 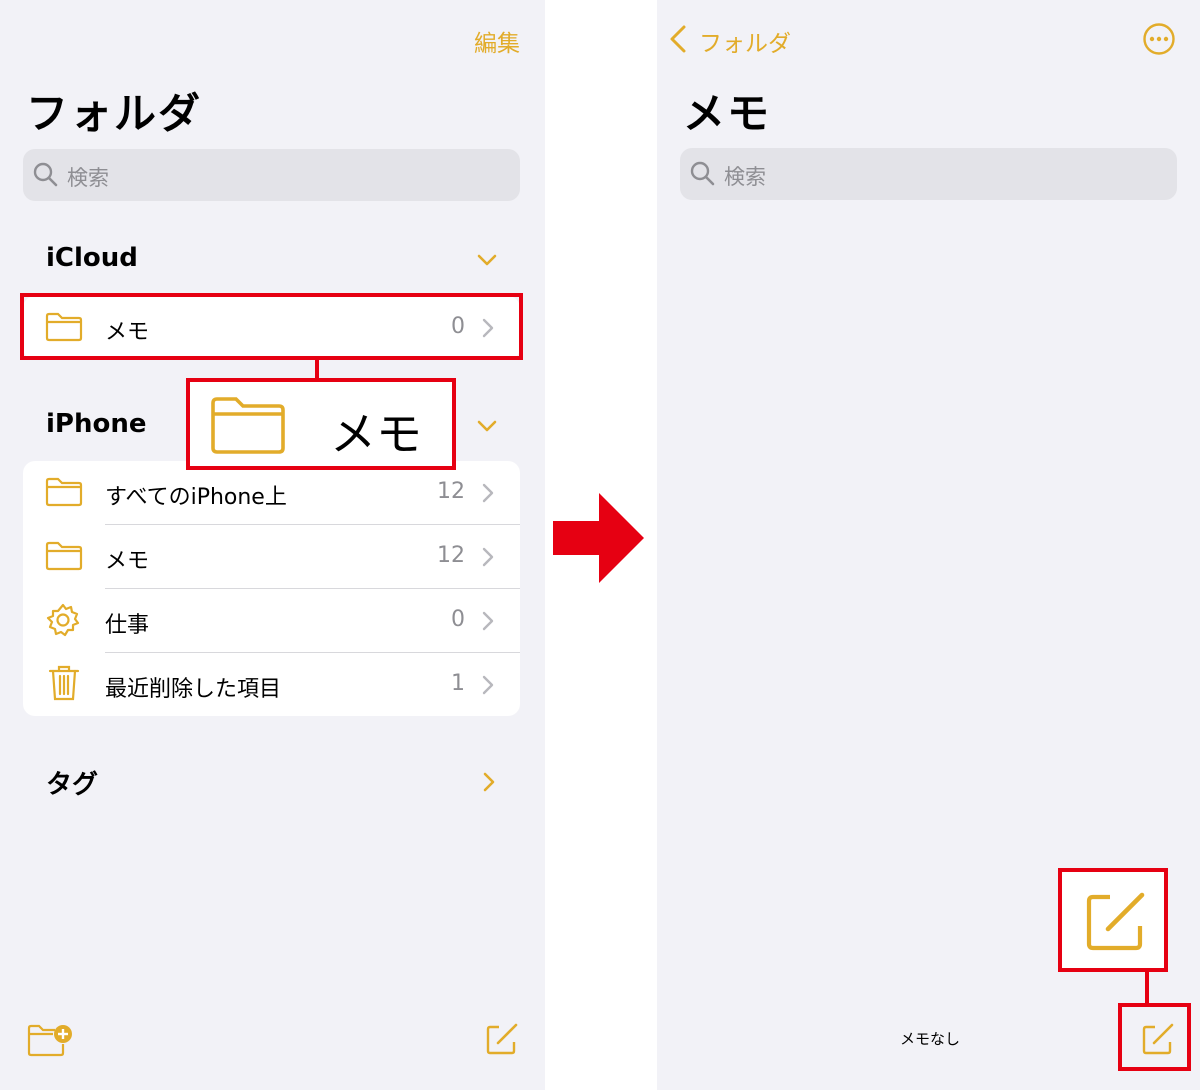 I want to click on iphone-folder-list: すべてのiPhone上 12 メモ 12 仕事 0 最近削除した項目 1, so click(x=271, y=588).